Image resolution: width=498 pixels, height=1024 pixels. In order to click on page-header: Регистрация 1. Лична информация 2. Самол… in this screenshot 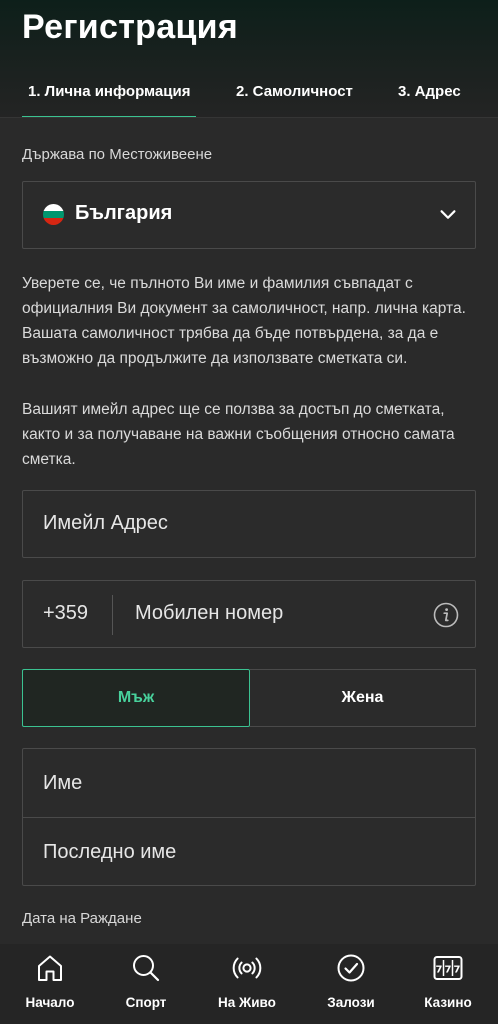, I will do `click(249, 59)`.